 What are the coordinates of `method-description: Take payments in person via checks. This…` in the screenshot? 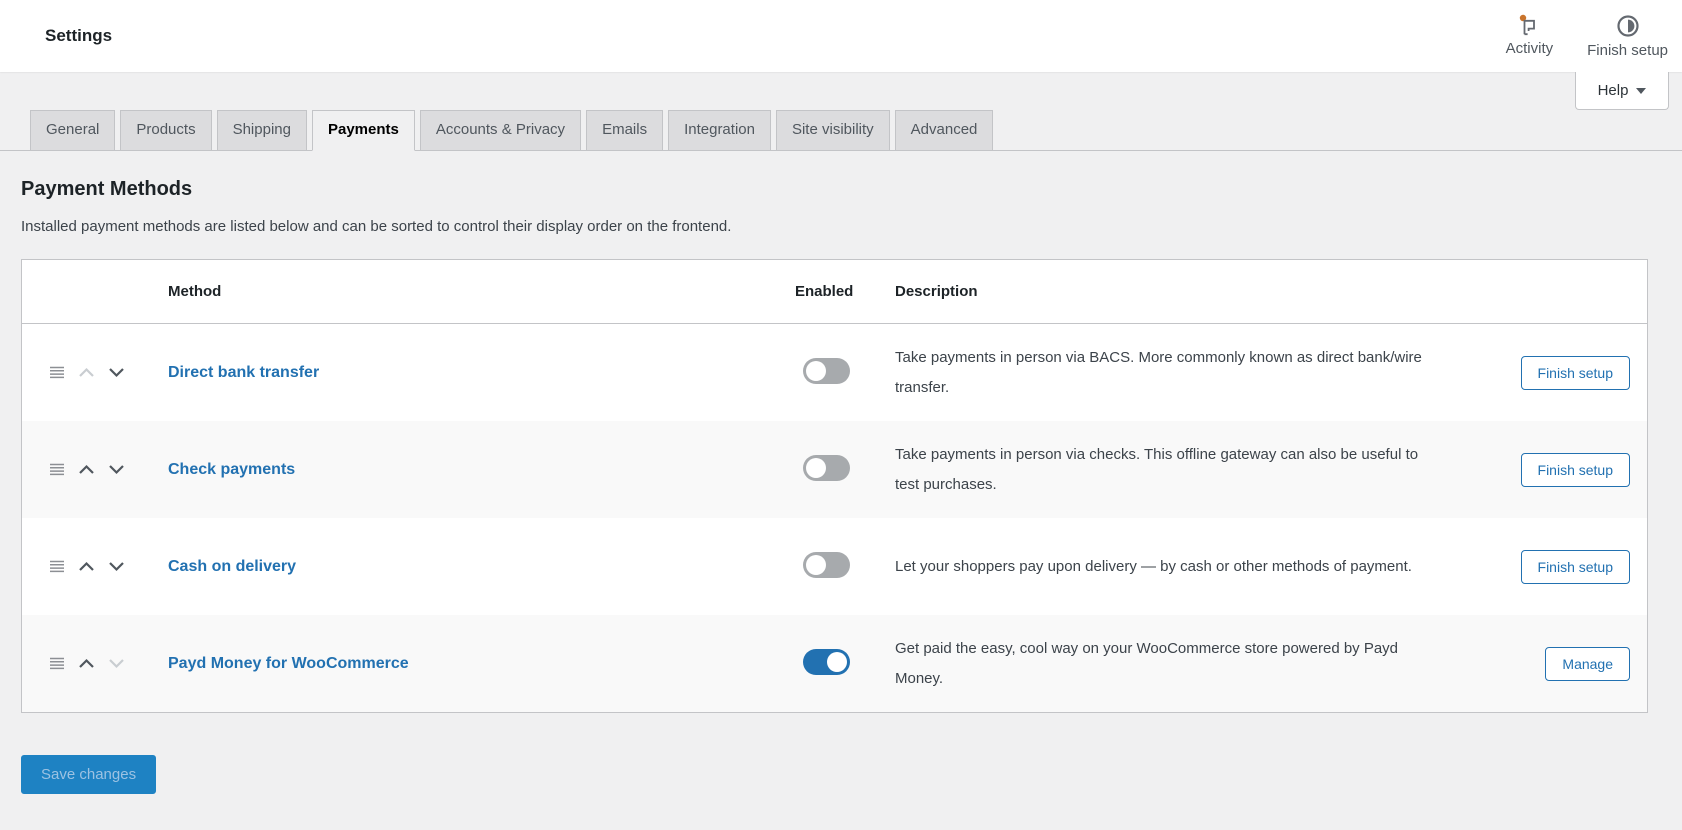 It's located at (1157, 469).